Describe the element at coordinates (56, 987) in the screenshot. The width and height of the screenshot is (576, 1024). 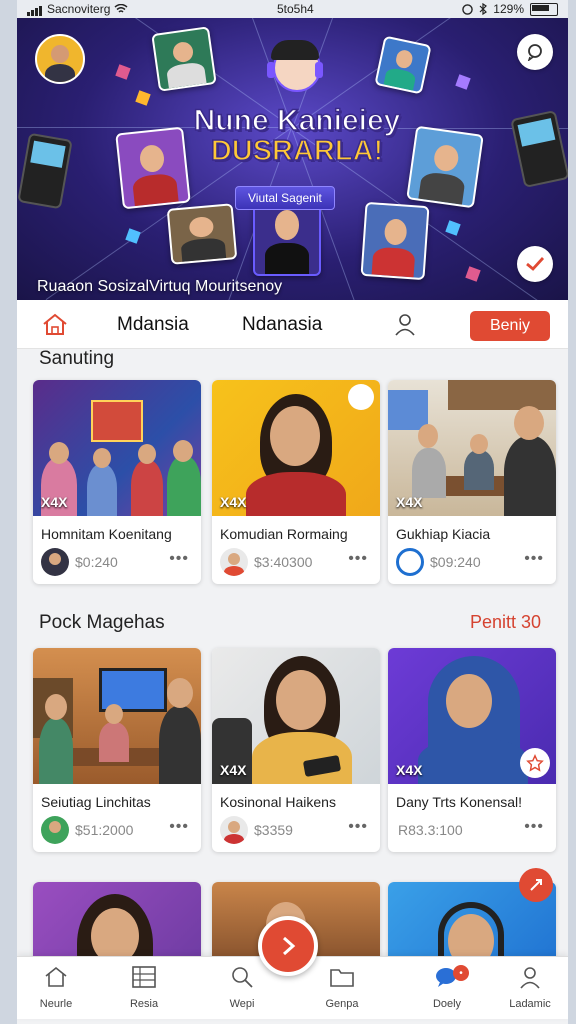
I see `tab-home: Neurle` at that location.